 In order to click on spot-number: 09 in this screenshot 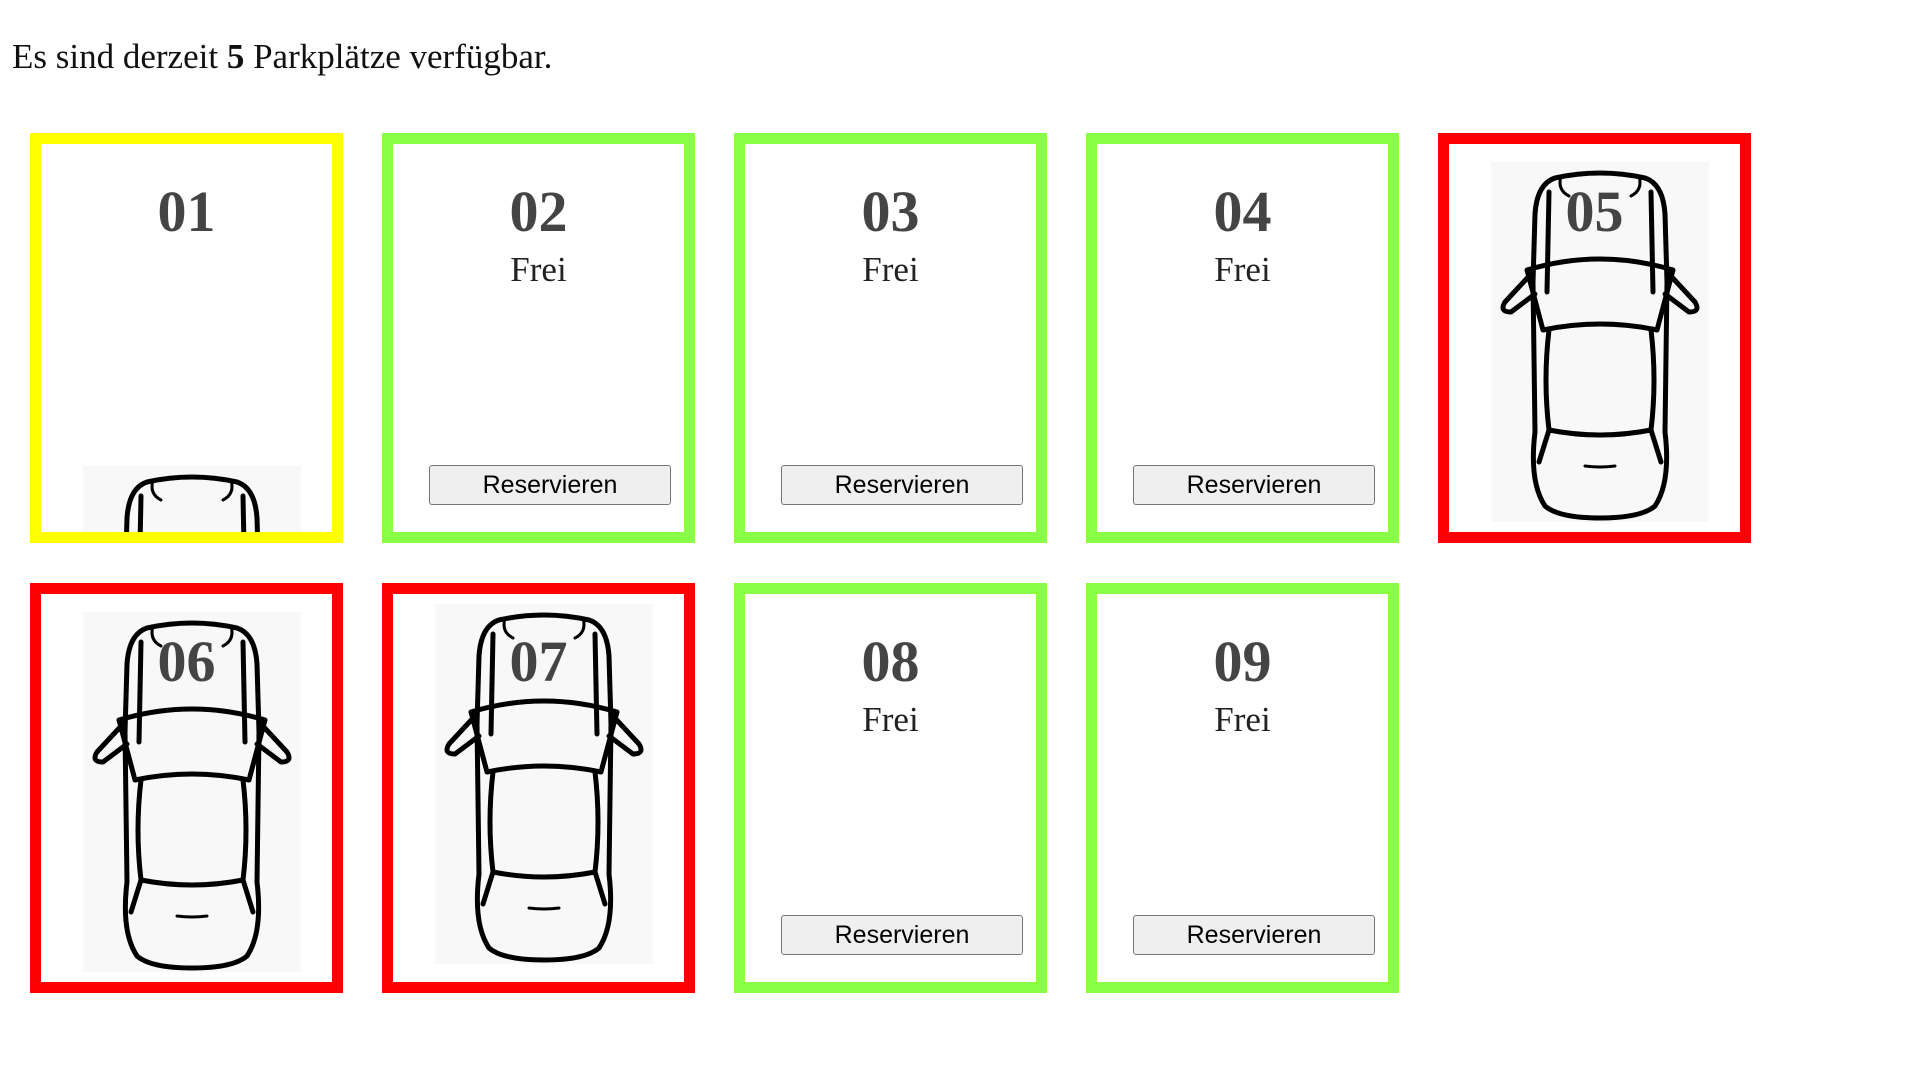, I will do `click(1242, 661)`.